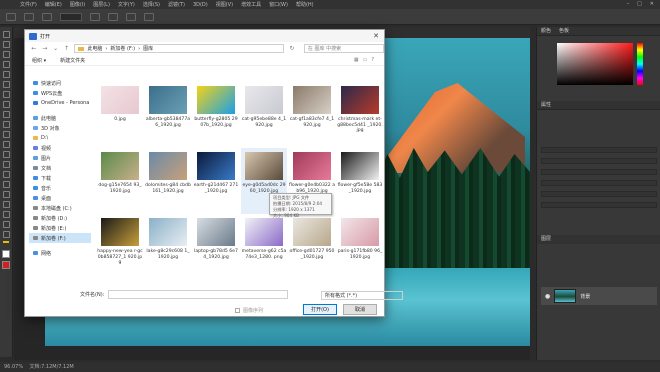  What do you see at coordinates (72, 60) in the screenshot?
I see `new-folder-button: 新建文件夹` at bounding box center [72, 60].